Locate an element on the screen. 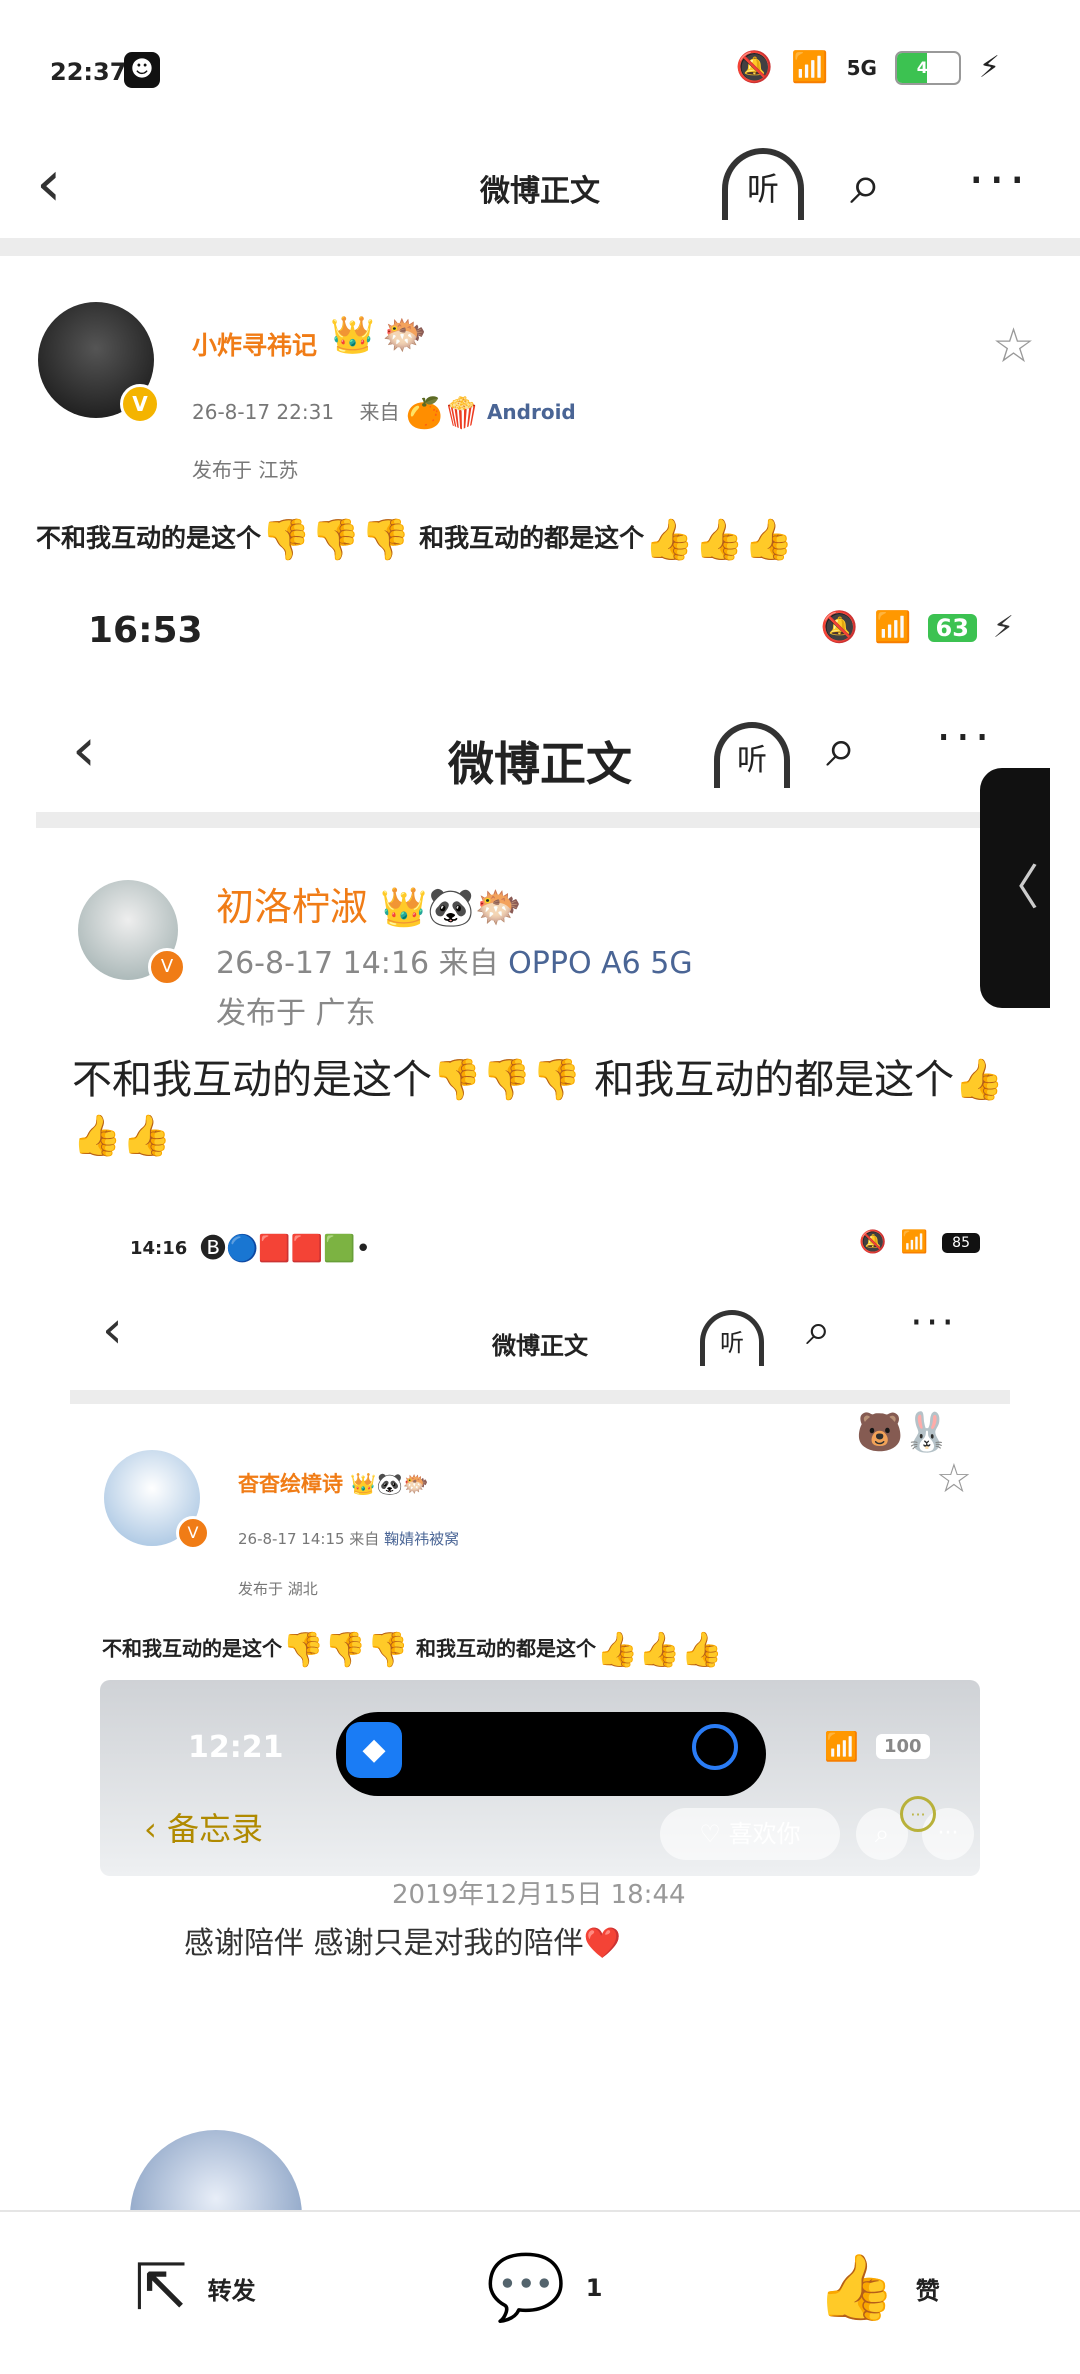  battery-level: 85 is located at coordinates (961, 1242).